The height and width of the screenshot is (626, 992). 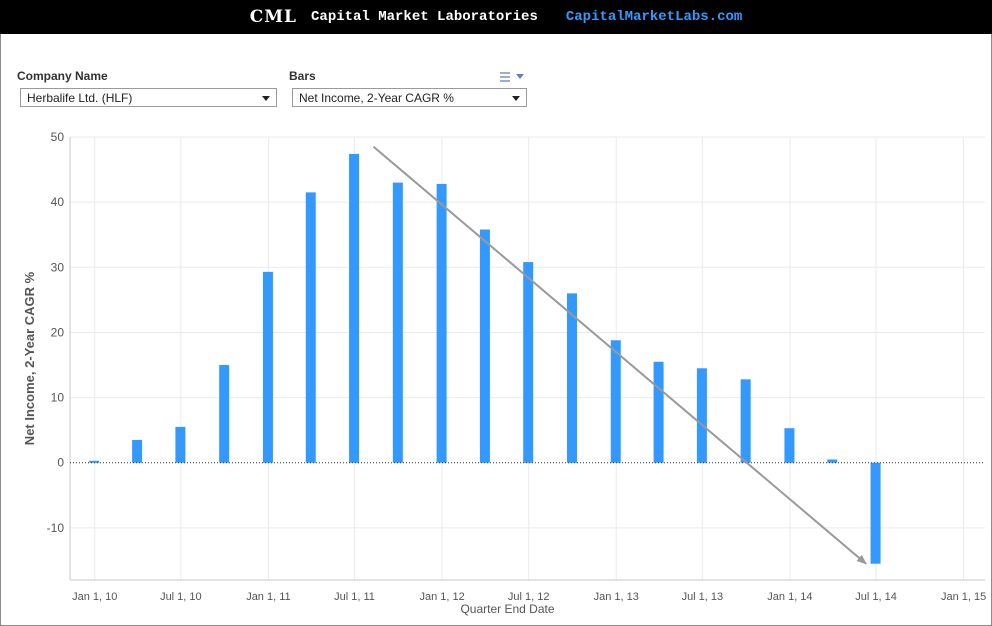 I want to click on y-tick-label: 50, so click(x=58, y=137).